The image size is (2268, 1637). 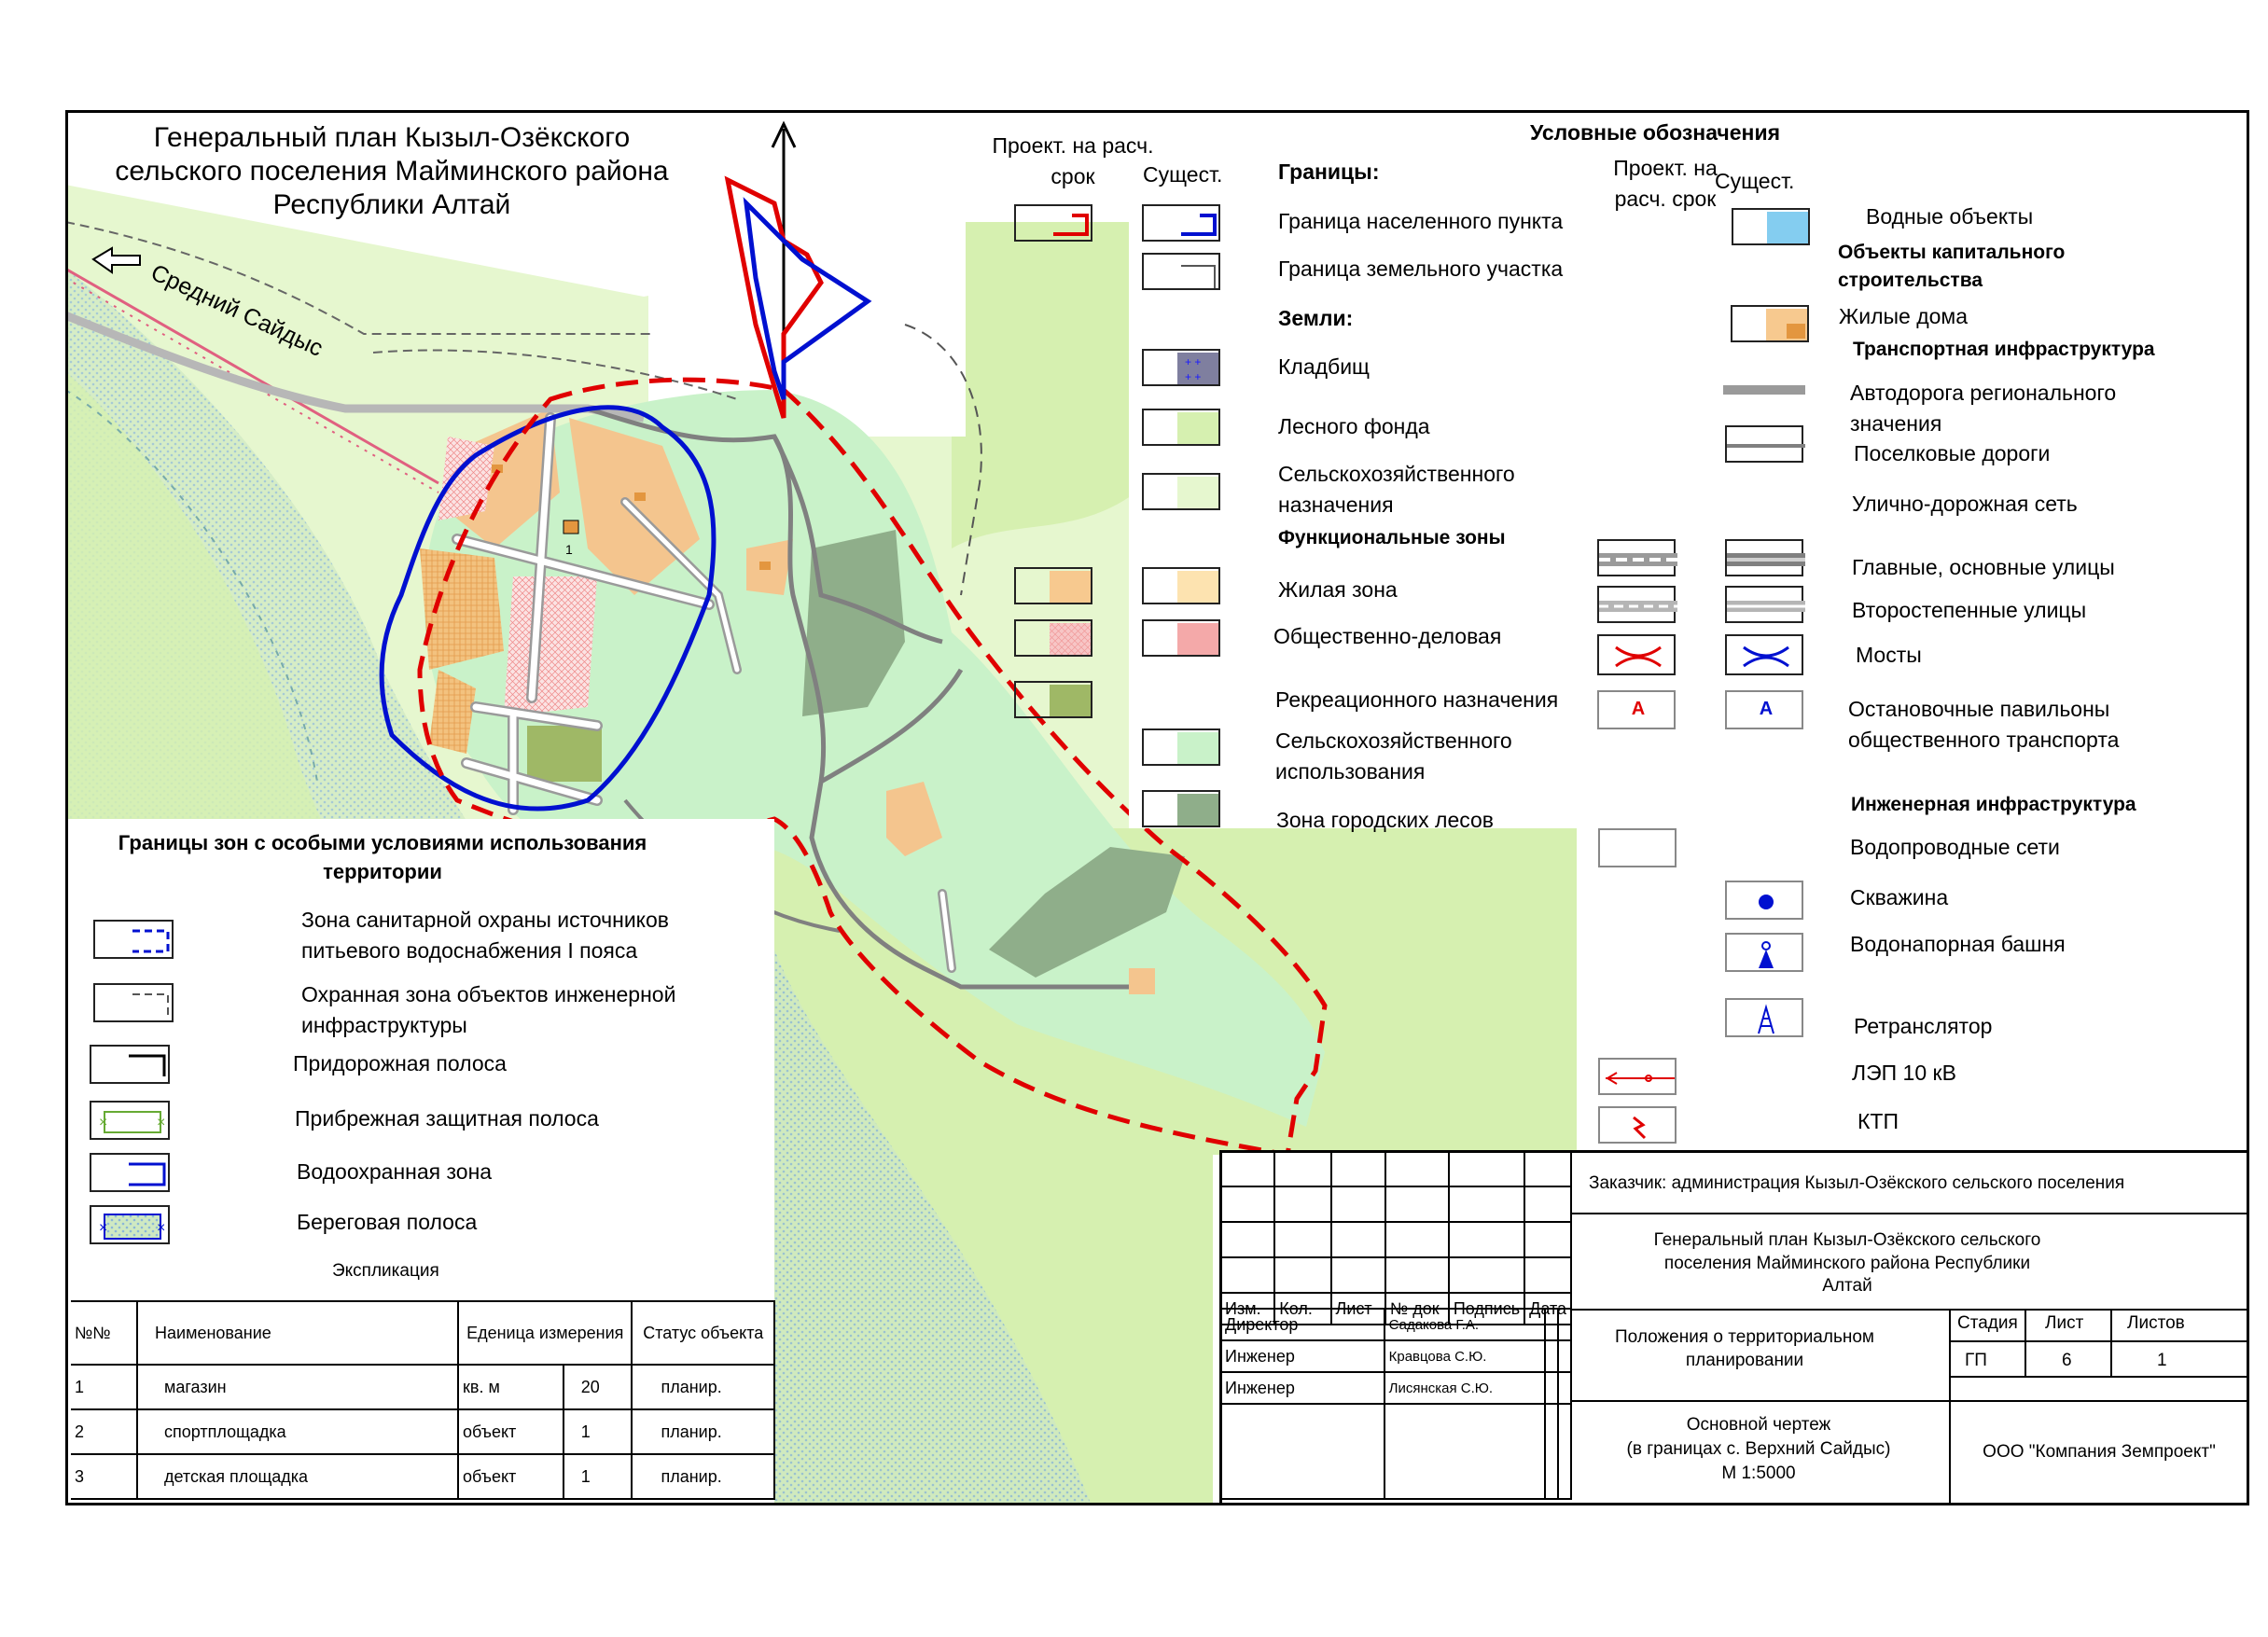 What do you see at coordinates (1181, 808) in the screenshot?
I see `swatch-urban-forest` at bounding box center [1181, 808].